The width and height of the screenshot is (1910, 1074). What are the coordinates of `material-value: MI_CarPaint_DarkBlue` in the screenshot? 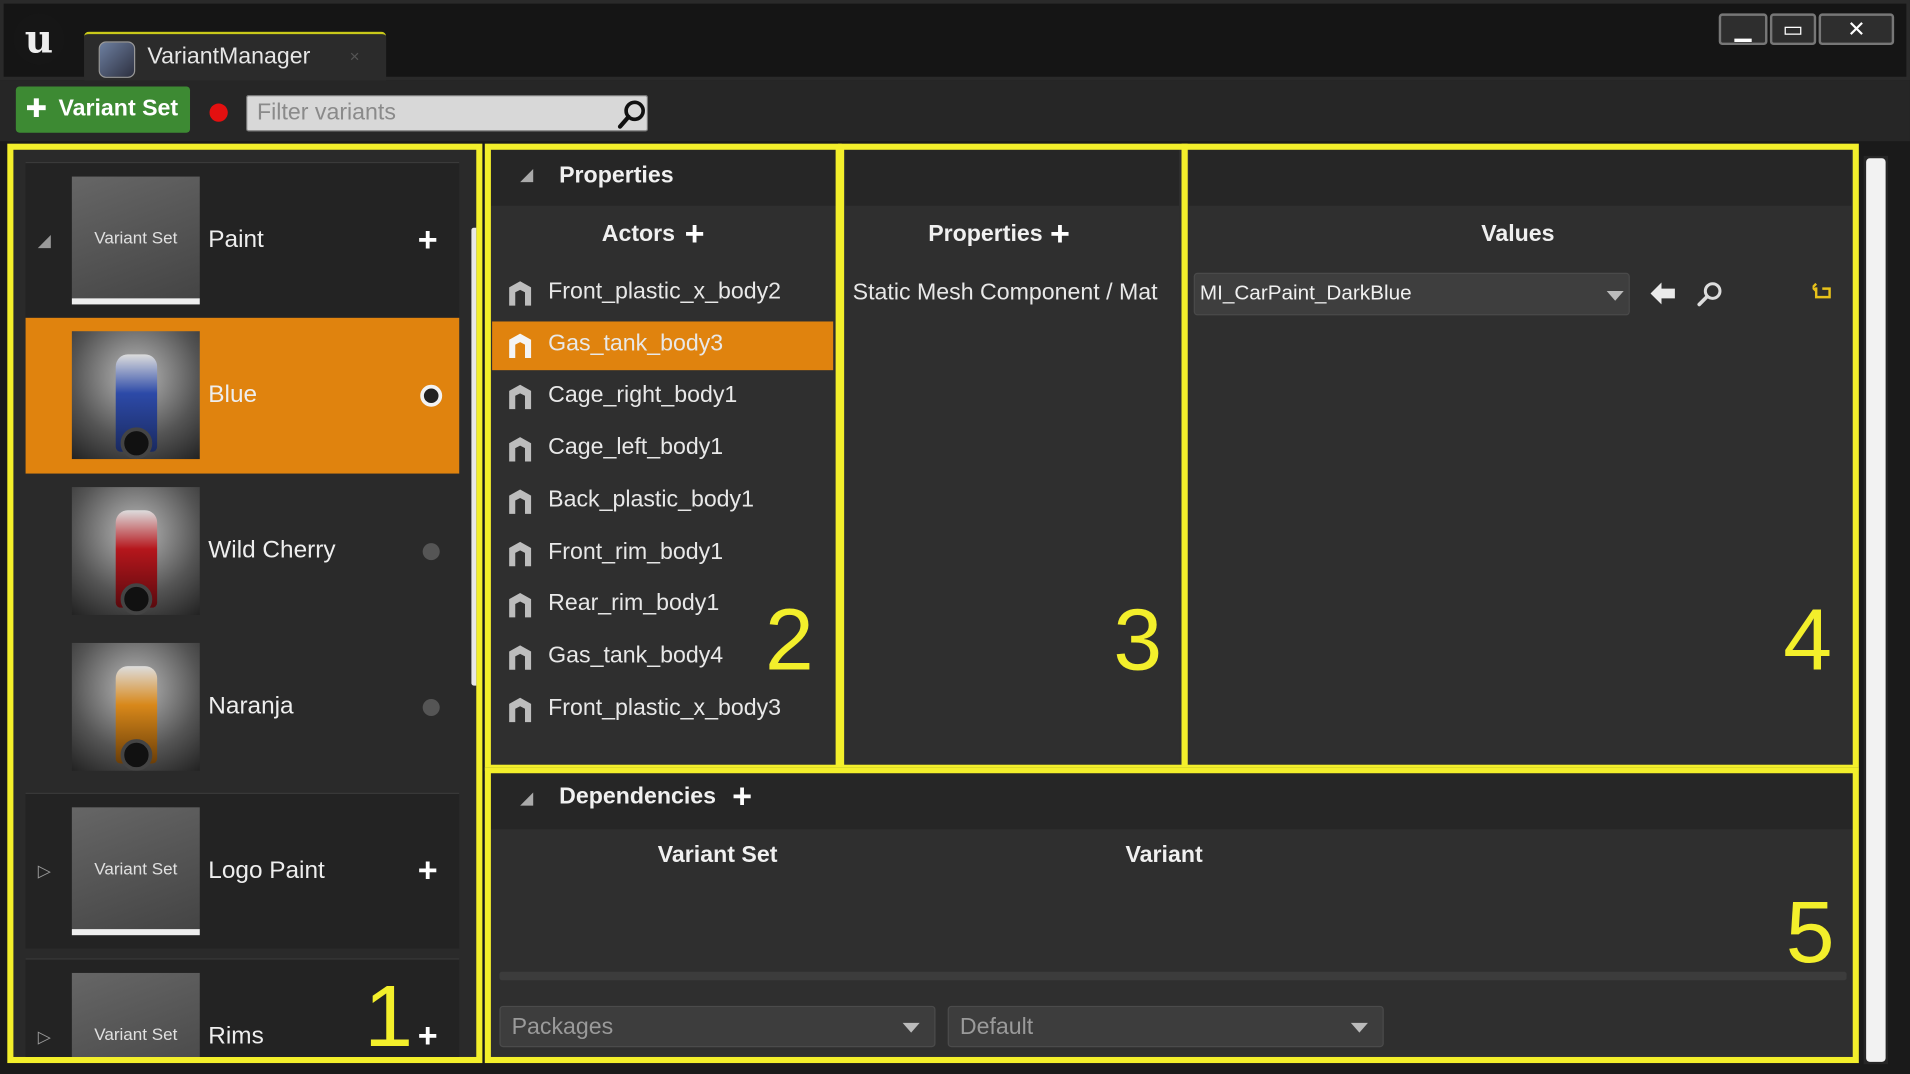 It's located at (1305, 293).